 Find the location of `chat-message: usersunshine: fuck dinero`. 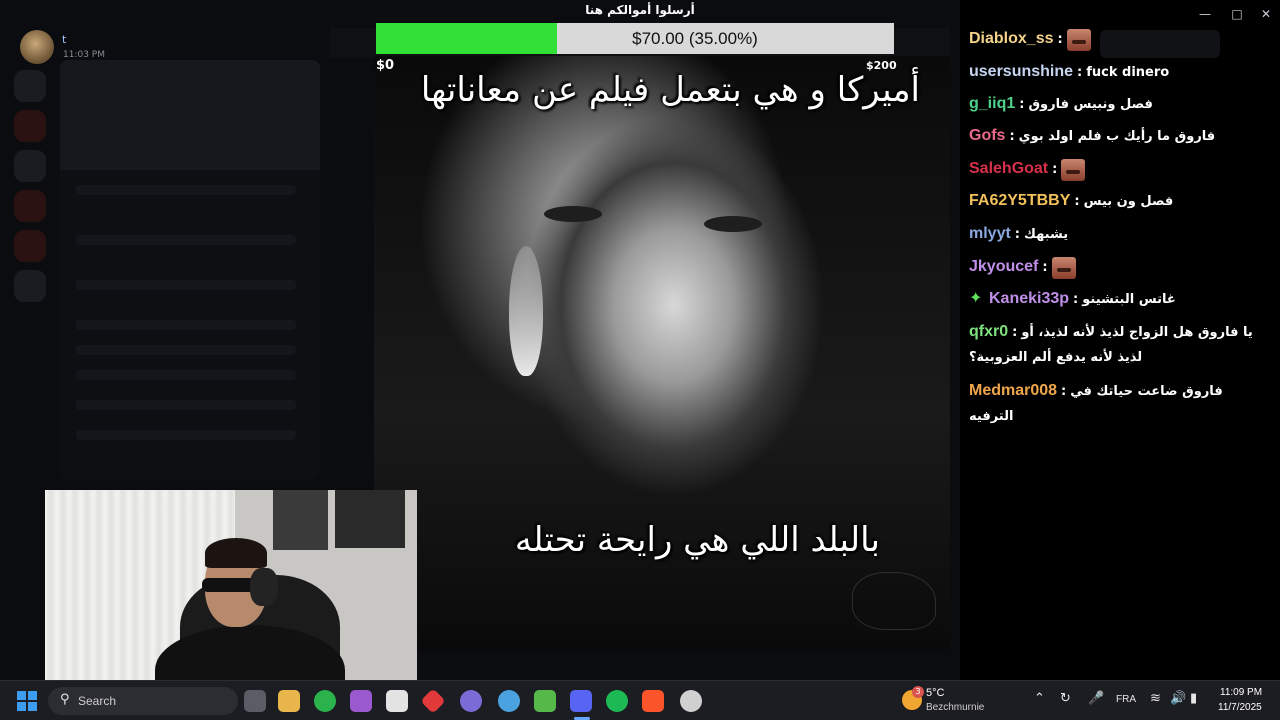

chat-message: usersunshine: fuck dinero is located at coordinates (1069, 71).